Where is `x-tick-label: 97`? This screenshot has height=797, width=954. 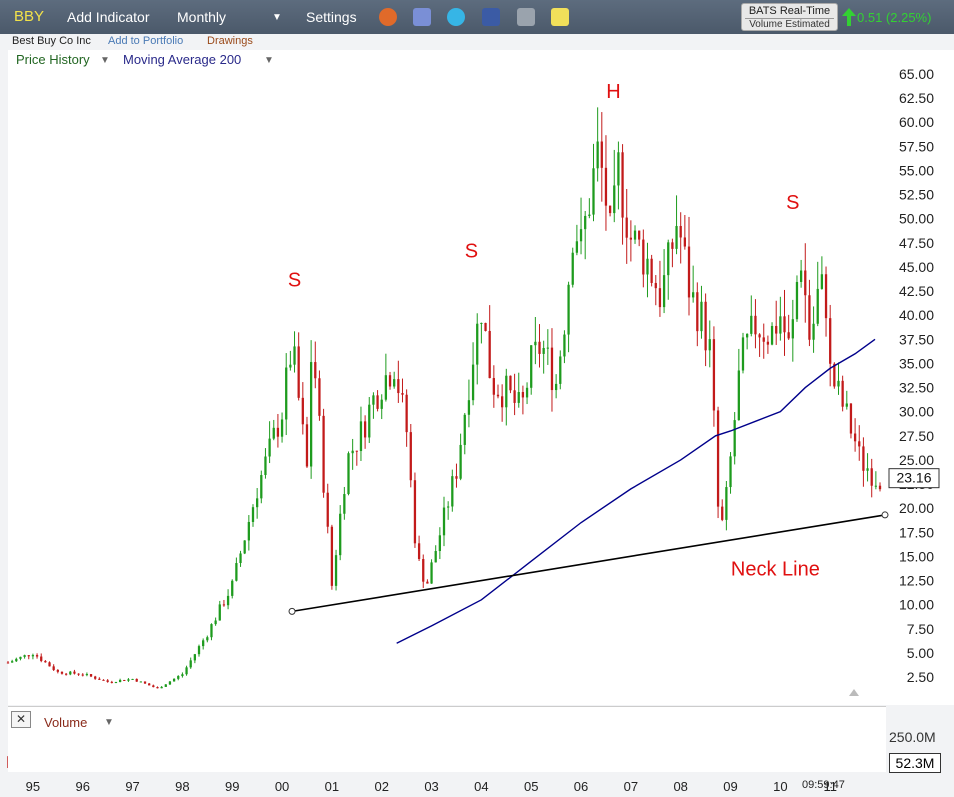
x-tick-label: 97 is located at coordinates (132, 786).